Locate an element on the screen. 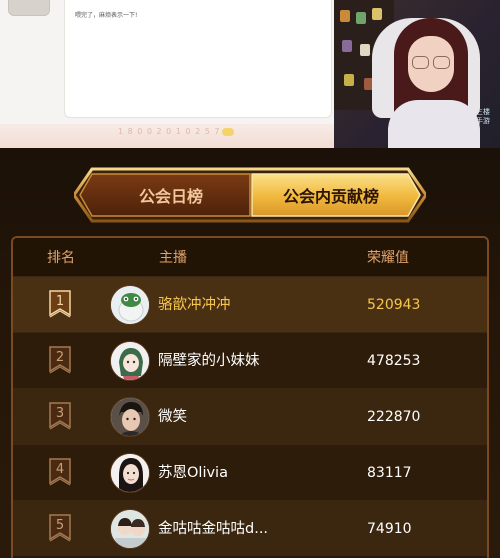 Image resolution: width=500 pixels, height=558 pixels. header-honor: 荣耀值 is located at coordinates (388, 258).